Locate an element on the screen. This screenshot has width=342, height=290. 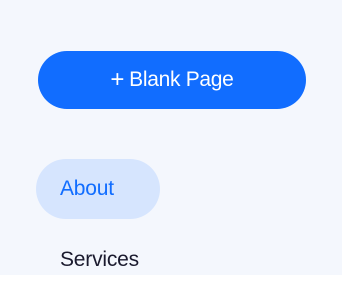
page-item-about: About is located at coordinates (98, 189).